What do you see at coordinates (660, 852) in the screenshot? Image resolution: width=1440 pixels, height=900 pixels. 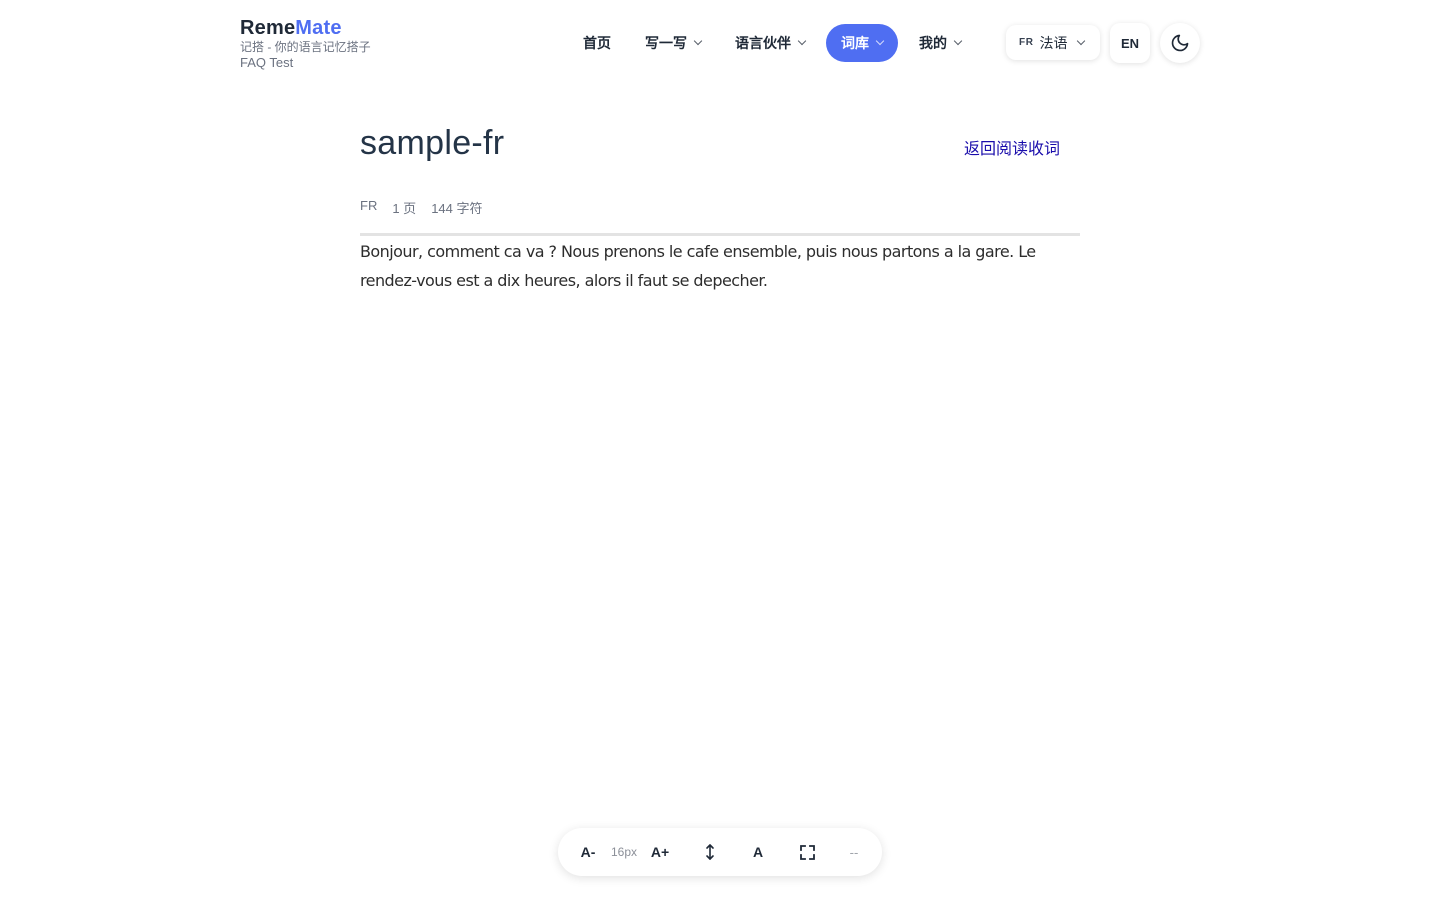 I see `increase-font-button: A+` at bounding box center [660, 852].